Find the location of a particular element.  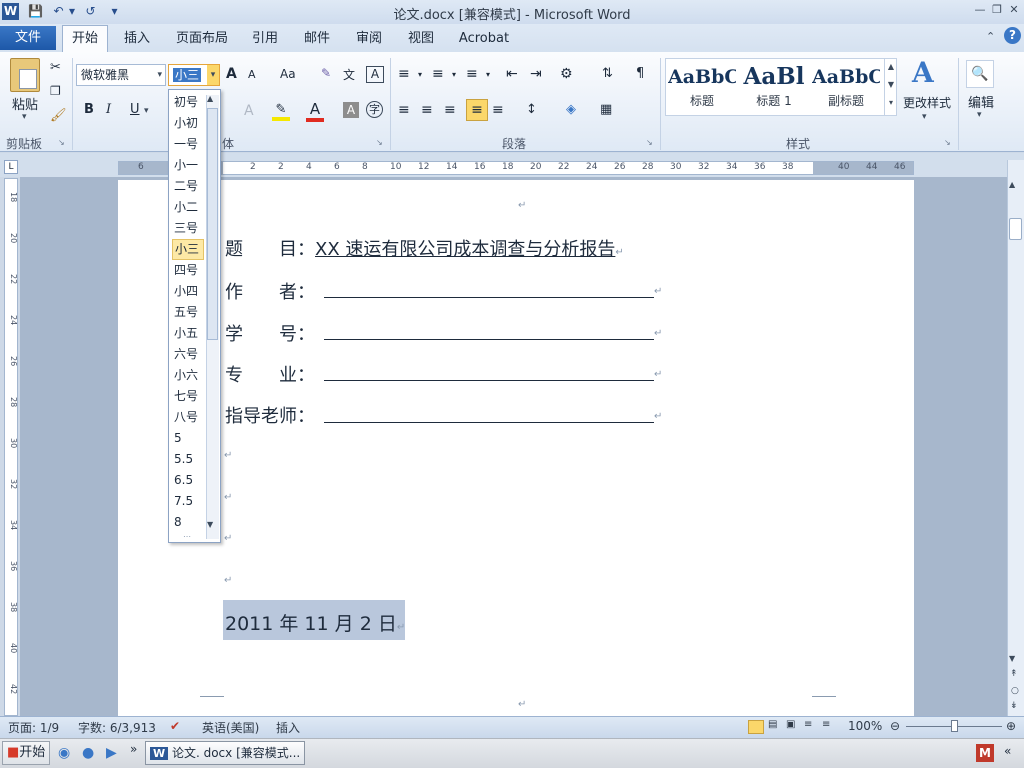

paragraph-launcher-icon: ↘ is located at coordinates (649, 142).